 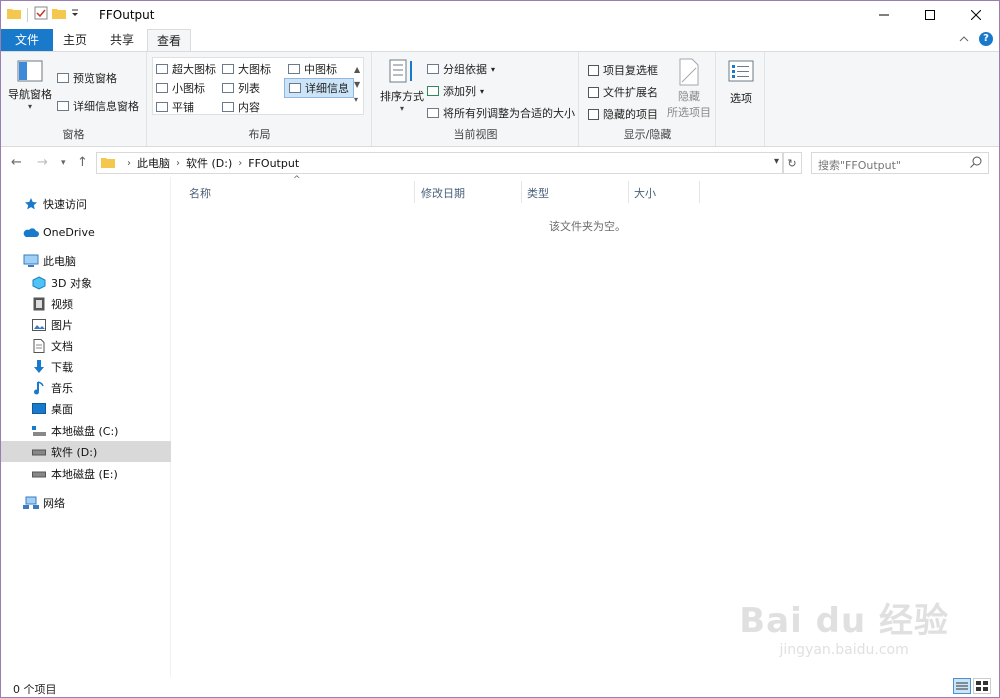 What do you see at coordinates (86, 387) in the screenshot?
I see `nav-music: 音乐` at bounding box center [86, 387].